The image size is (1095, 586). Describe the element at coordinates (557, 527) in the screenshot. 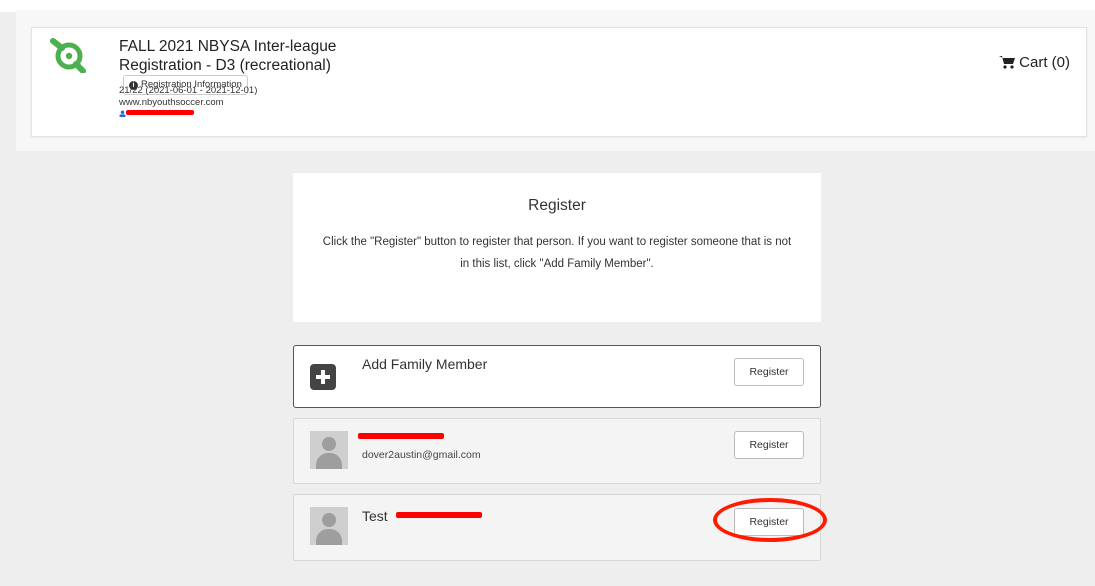

I see `family-member-row: Test Register` at that location.